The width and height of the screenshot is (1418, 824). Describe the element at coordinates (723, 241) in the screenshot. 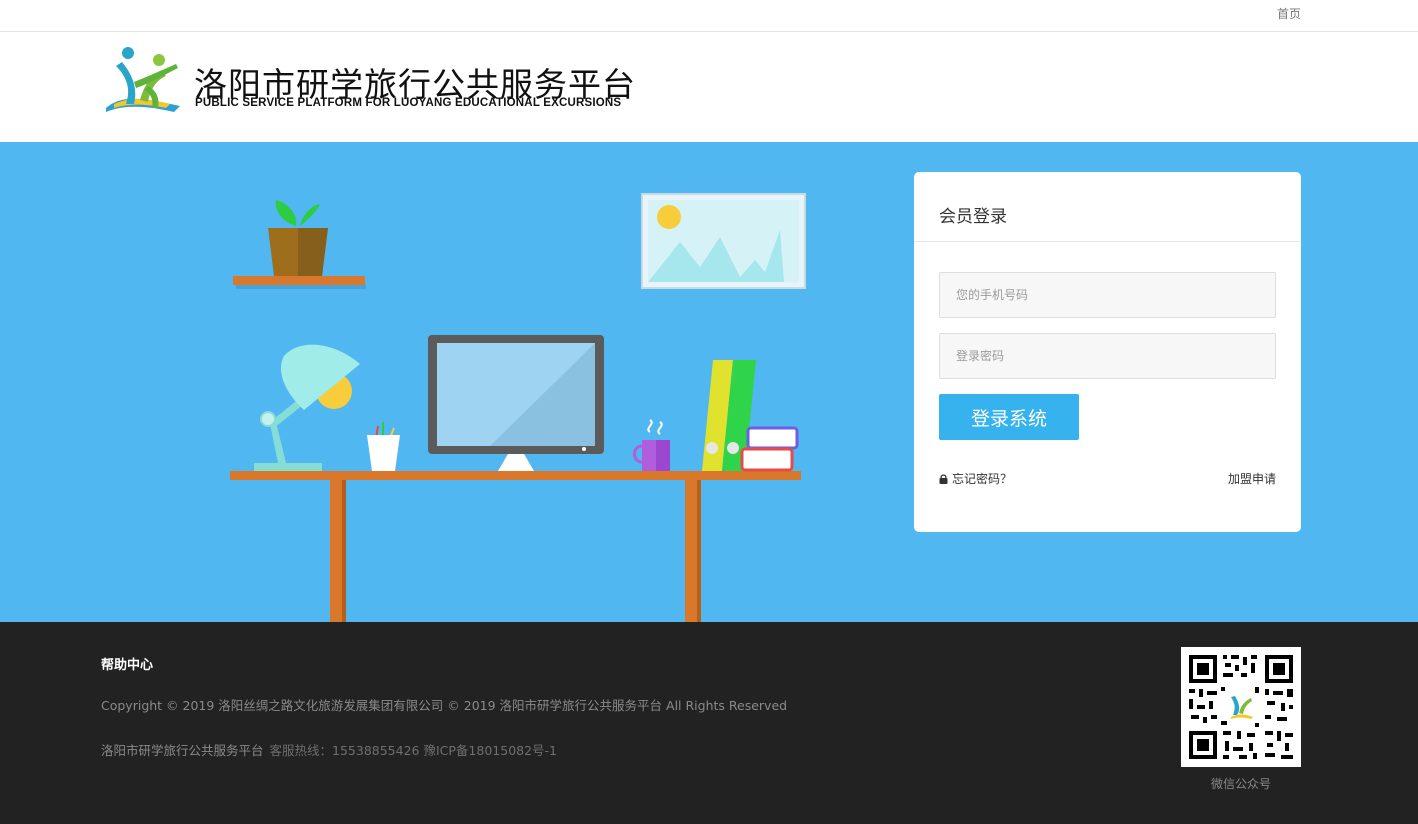

I see `wall-picture-illustration` at that location.